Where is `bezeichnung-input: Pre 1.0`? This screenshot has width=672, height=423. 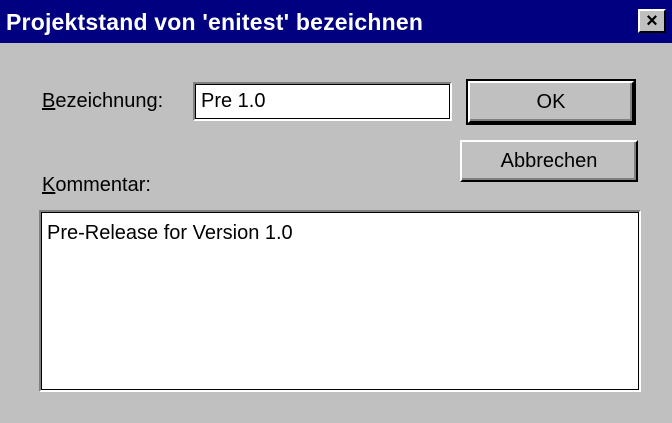 bezeichnung-input: Pre 1.0 is located at coordinates (322, 101).